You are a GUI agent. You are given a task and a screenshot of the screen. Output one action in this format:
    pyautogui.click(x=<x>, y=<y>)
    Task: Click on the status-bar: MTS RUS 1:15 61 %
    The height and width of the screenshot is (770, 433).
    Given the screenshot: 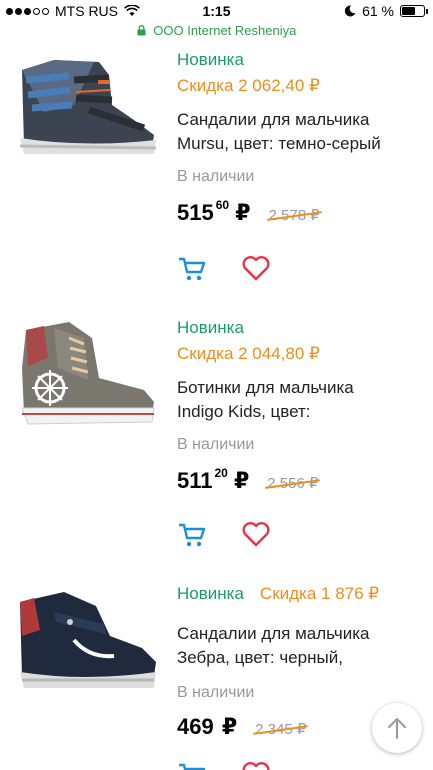 What is the action you would take?
    pyautogui.click(x=216, y=11)
    